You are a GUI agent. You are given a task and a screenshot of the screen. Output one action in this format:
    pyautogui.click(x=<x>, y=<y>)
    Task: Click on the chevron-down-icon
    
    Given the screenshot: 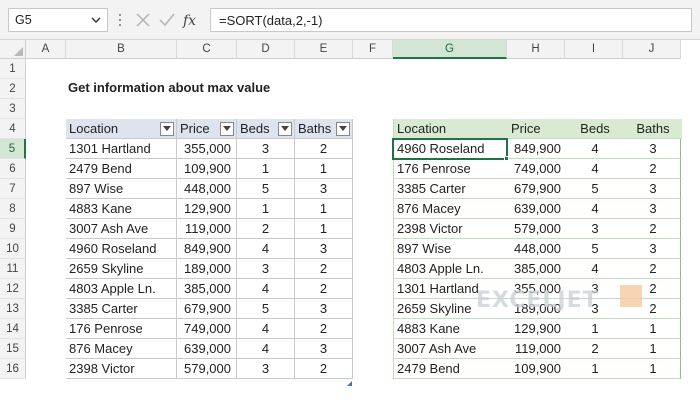 What is the action you would take?
    pyautogui.click(x=96, y=20)
    